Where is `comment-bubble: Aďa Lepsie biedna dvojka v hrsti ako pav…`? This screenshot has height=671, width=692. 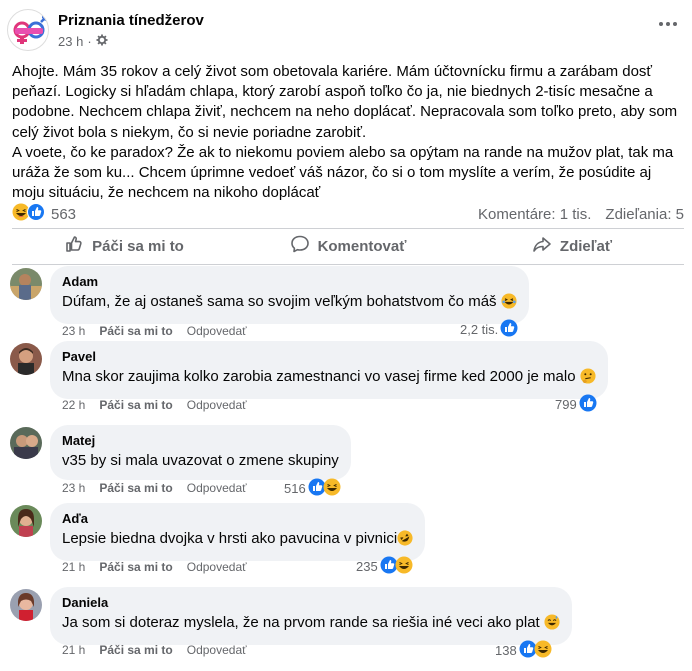 comment-bubble: Aďa Lepsie biedna dvojka v hrsti ako pav… is located at coordinates (238, 532).